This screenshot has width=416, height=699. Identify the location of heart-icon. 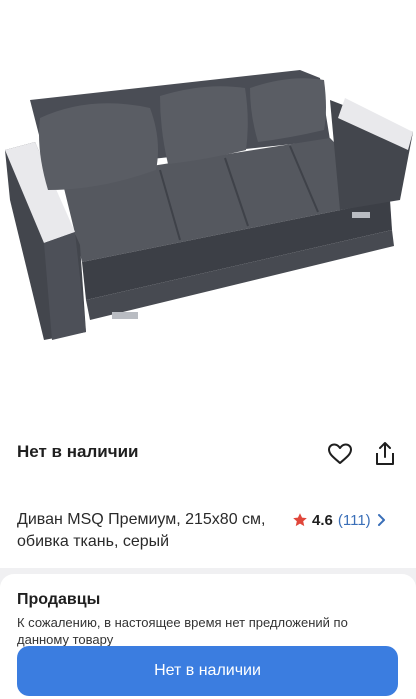
(340, 453).